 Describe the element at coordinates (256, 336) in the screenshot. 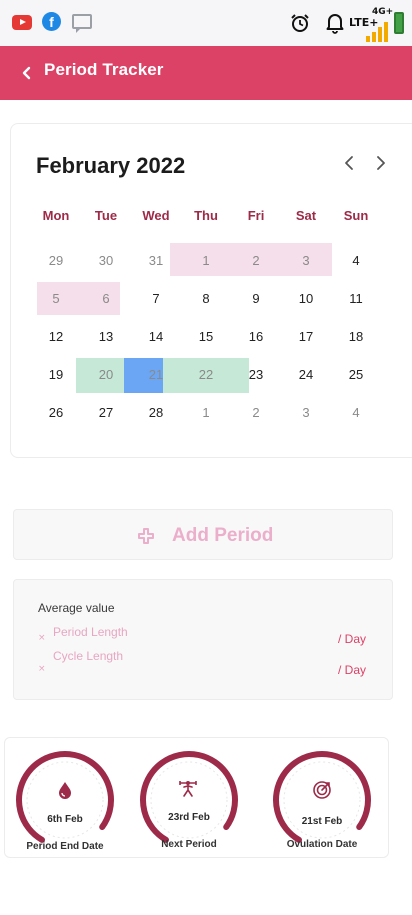

I see `calendar-day: 16` at that location.